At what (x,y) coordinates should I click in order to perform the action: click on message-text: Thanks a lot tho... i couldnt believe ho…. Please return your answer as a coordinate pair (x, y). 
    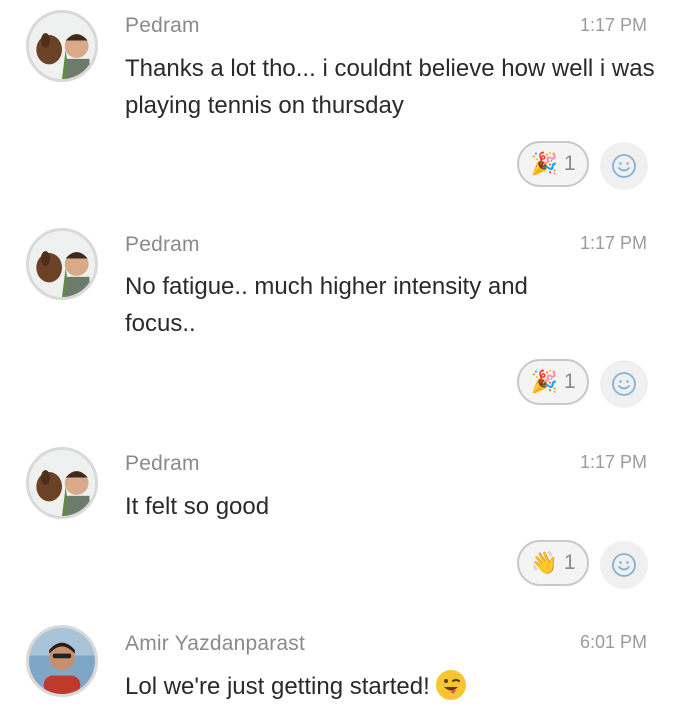
    Looking at the image, I should click on (390, 87).